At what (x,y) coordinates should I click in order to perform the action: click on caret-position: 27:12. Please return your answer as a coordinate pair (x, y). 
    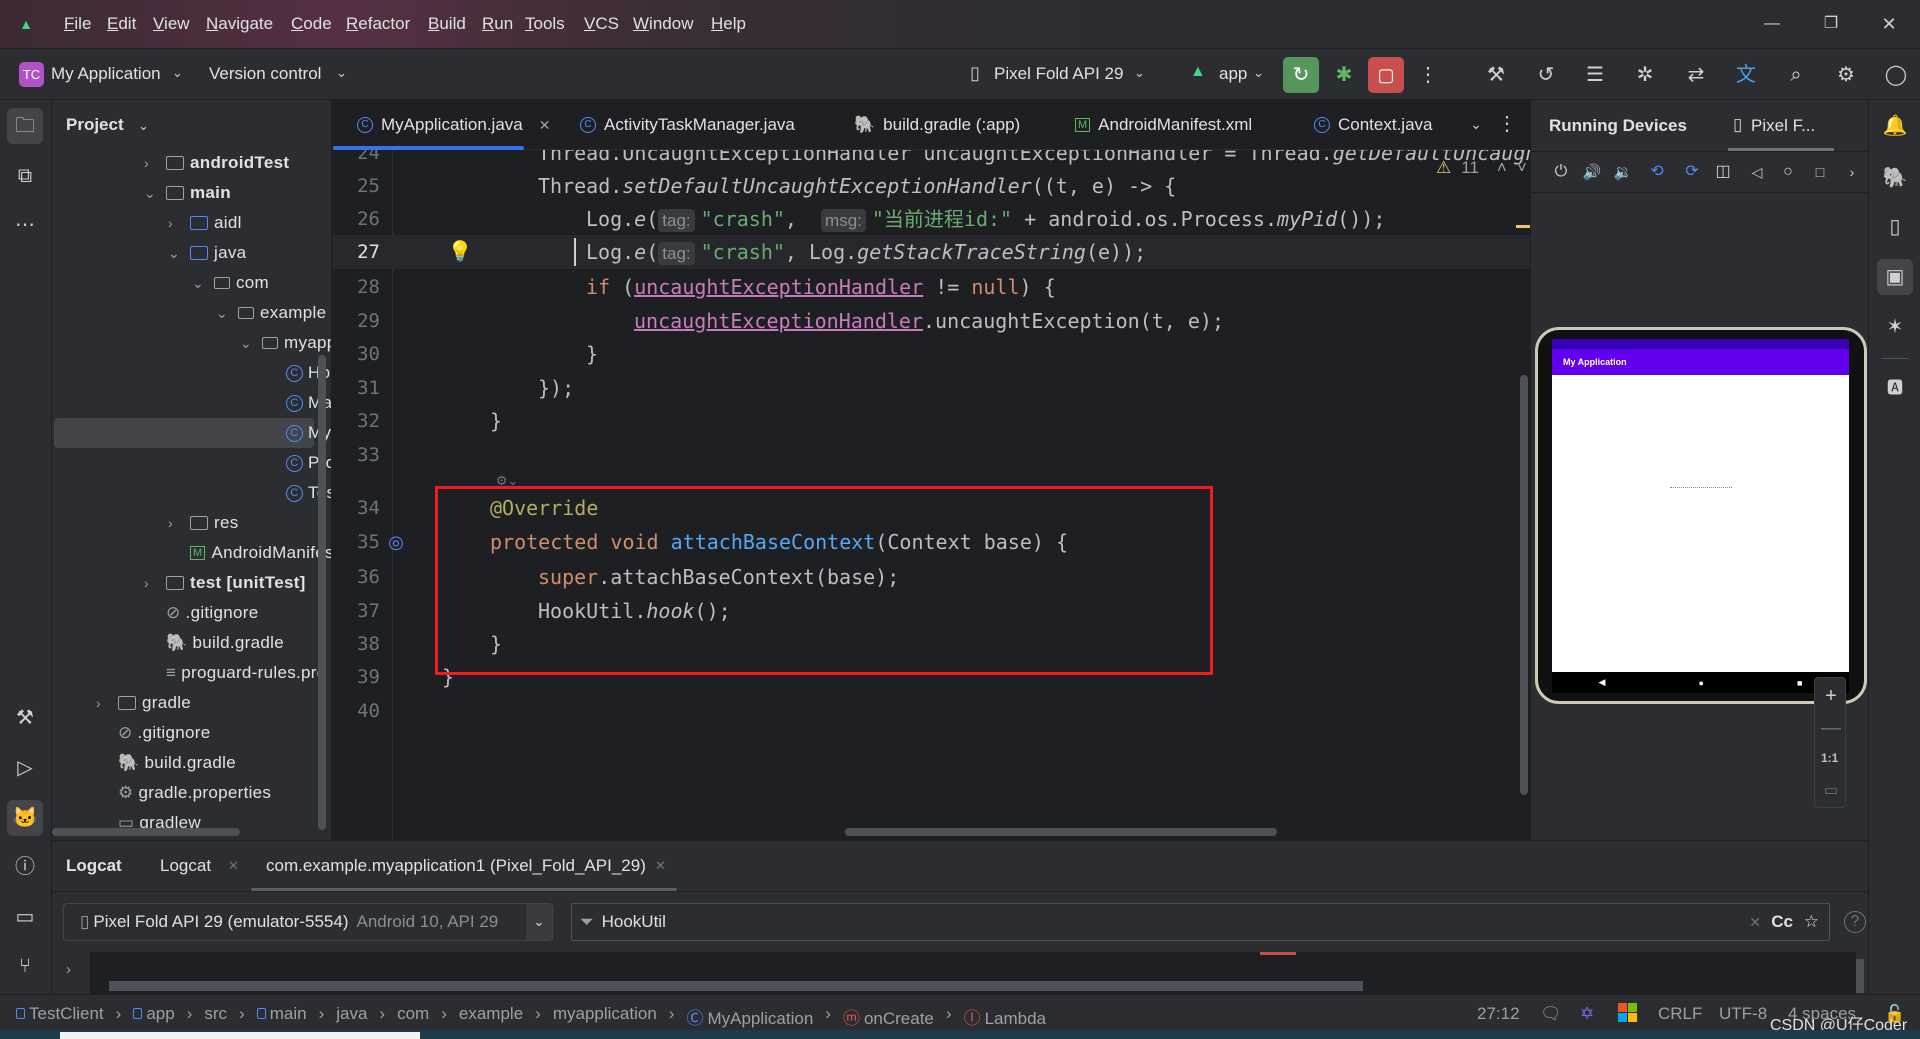
    Looking at the image, I should click on (1498, 1014).